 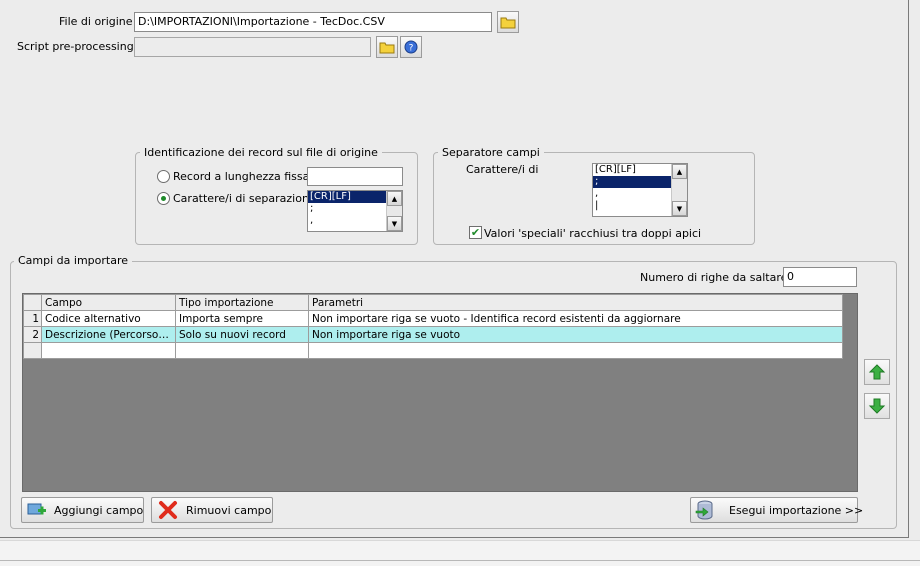 I want to click on execute-import-label: Esegui importazione >>, so click(x=796, y=510).